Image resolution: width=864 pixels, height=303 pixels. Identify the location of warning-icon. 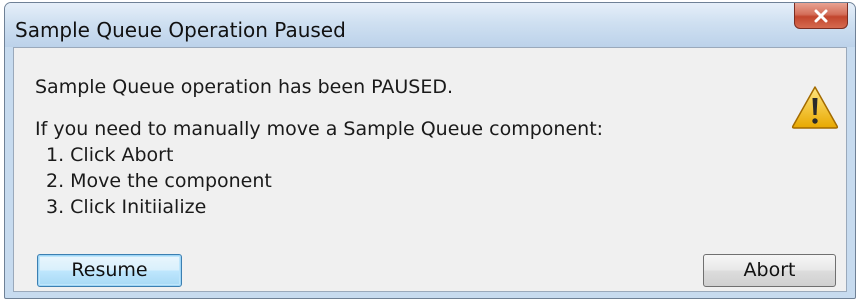
(815, 107).